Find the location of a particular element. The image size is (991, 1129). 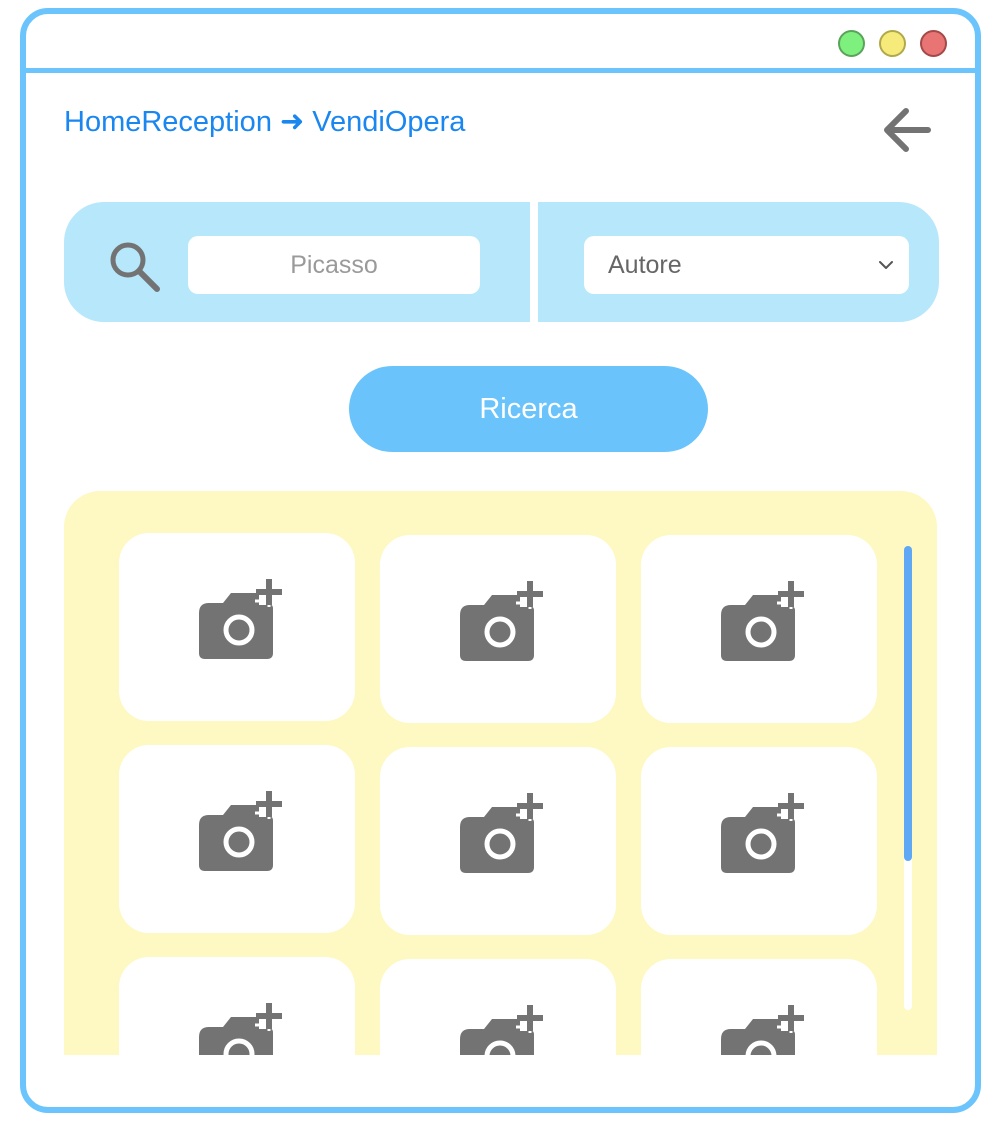

back-button is located at coordinates (906, 130).